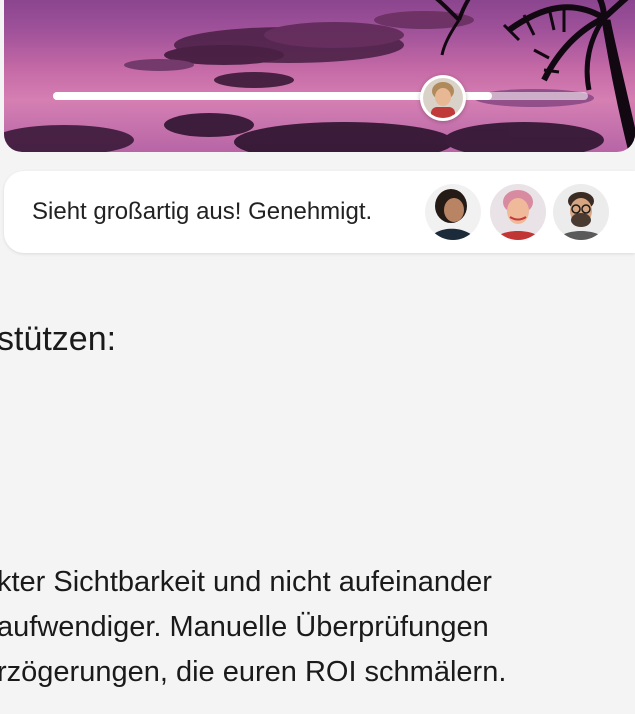 The height and width of the screenshot is (714, 635). I want to click on avatar-woman-pink-hair-icon, so click(518, 212).